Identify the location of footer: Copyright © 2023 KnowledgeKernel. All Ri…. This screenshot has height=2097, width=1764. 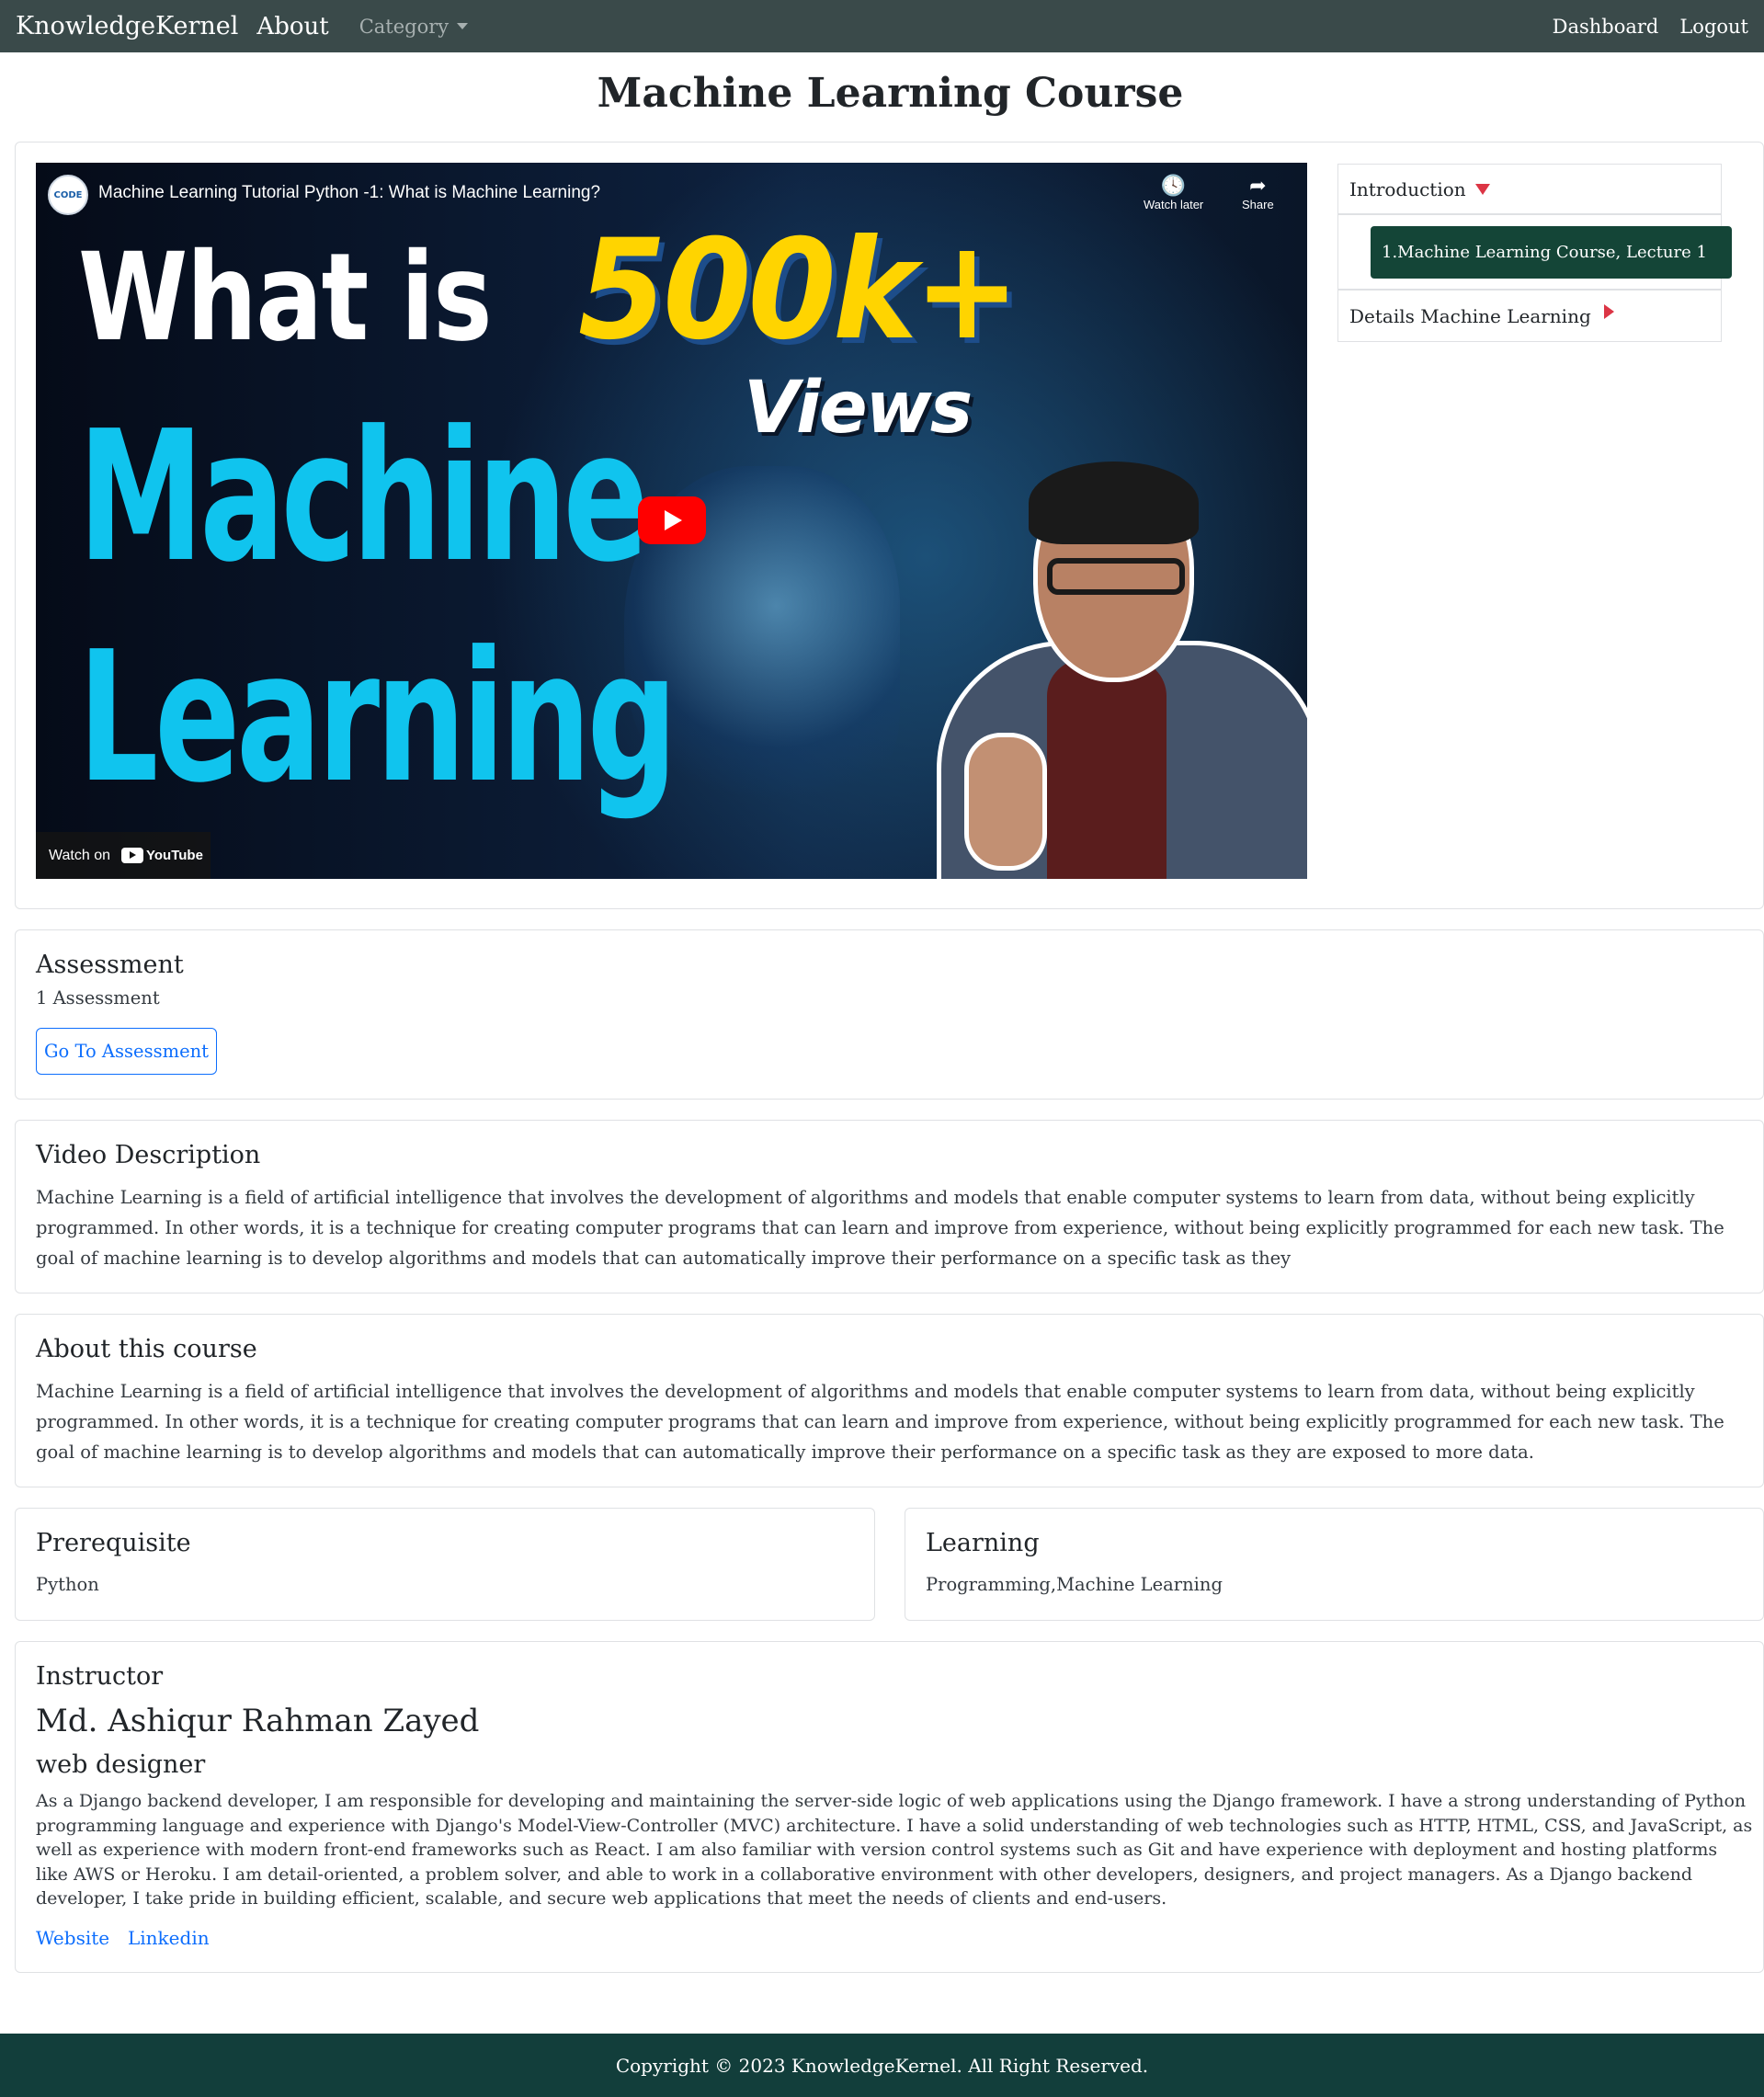
(882, 2065).